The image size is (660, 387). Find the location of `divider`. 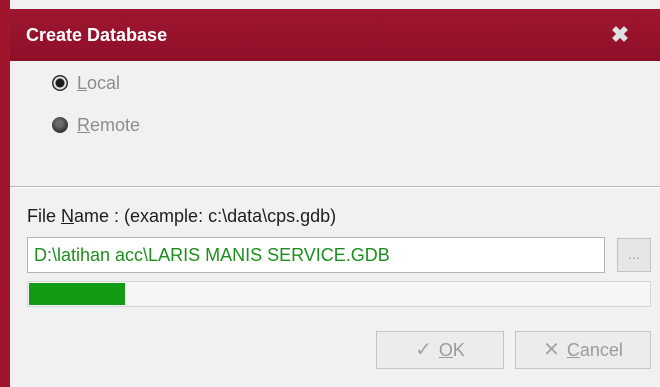

divider is located at coordinates (335, 187).